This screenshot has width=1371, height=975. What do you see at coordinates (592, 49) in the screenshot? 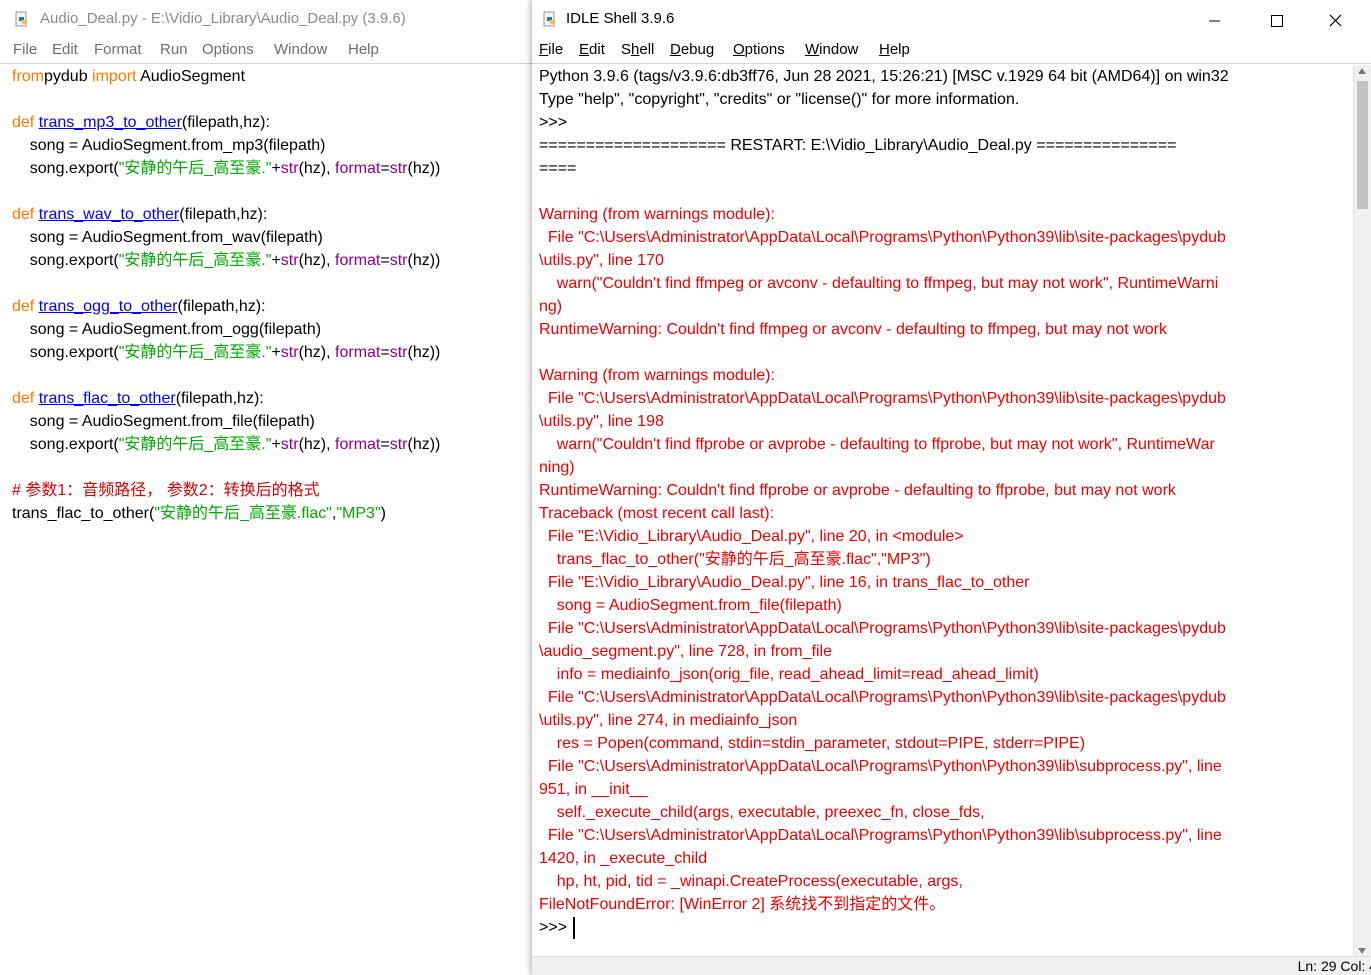
I see `shell-menu-edit: Edit` at bounding box center [592, 49].